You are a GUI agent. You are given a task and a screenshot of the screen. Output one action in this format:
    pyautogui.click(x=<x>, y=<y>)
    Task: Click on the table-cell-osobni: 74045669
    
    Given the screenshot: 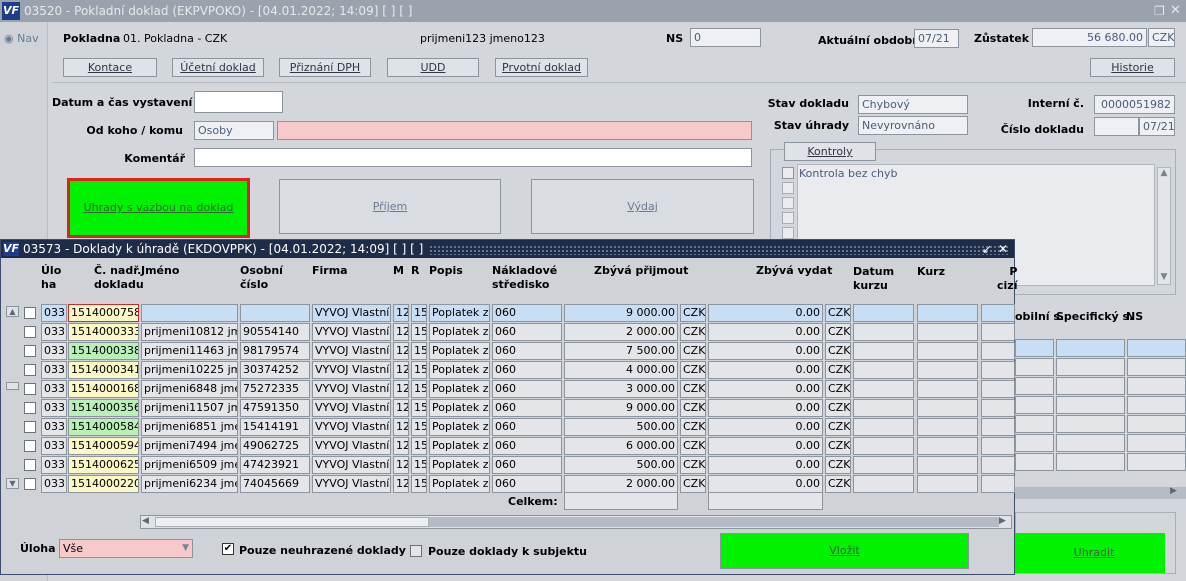 What is the action you would take?
    pyautogui.click(x=275, y=484)
    